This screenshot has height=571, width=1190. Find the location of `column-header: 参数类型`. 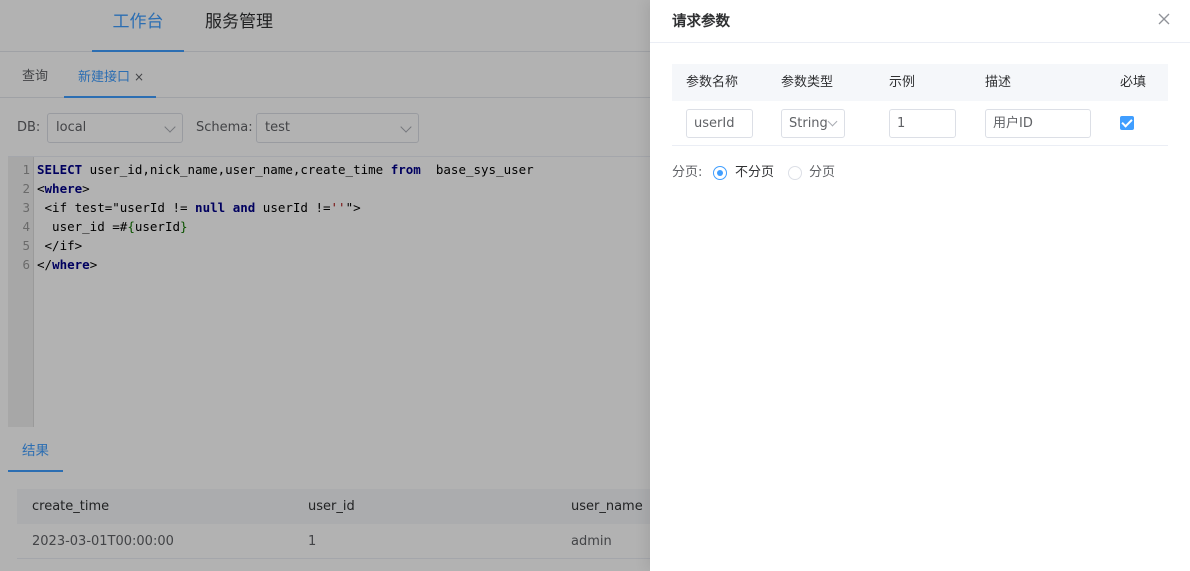

column-header: 参数类型 is located at coordinates (807, 82).